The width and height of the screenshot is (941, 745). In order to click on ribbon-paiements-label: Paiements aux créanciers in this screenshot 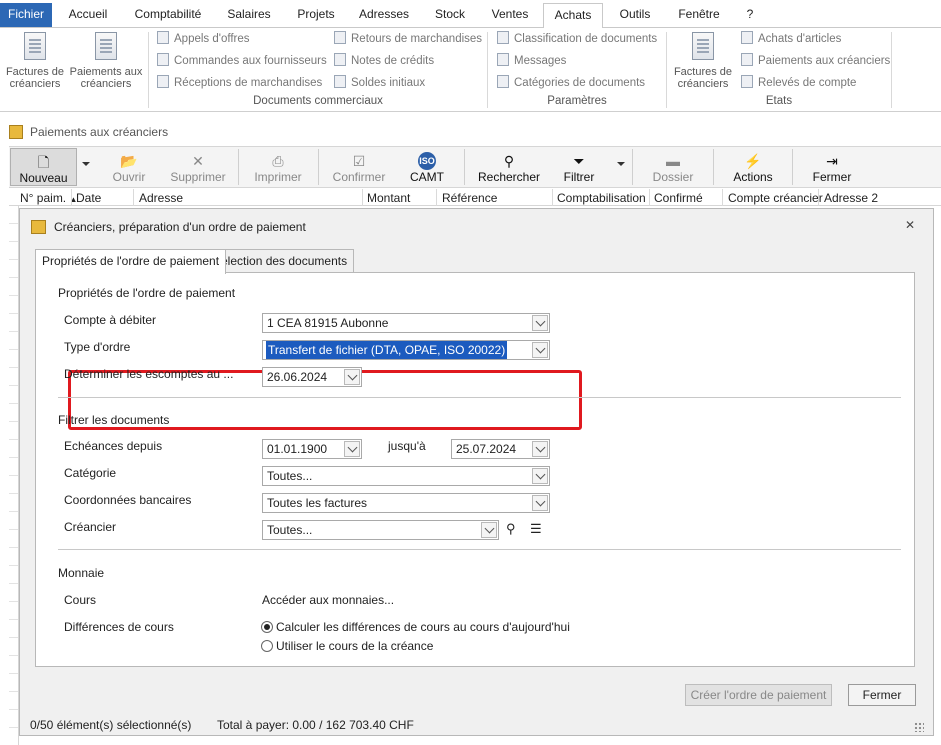, I will do `click(106, 78)`.